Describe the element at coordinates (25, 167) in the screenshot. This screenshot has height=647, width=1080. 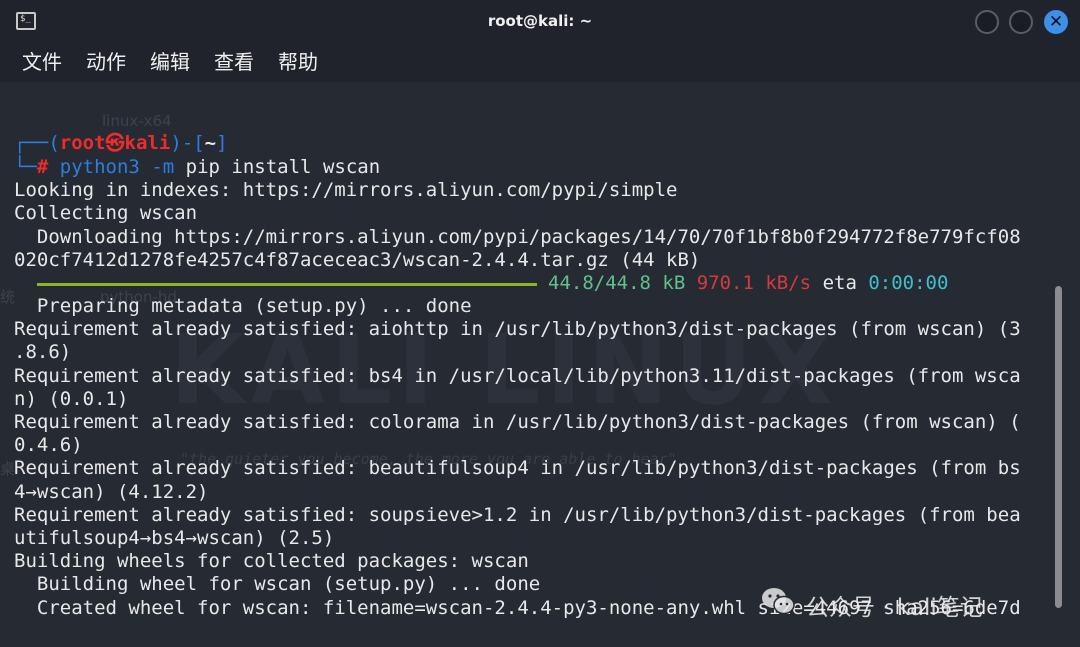
I see `prompt-second: └─` at that location.